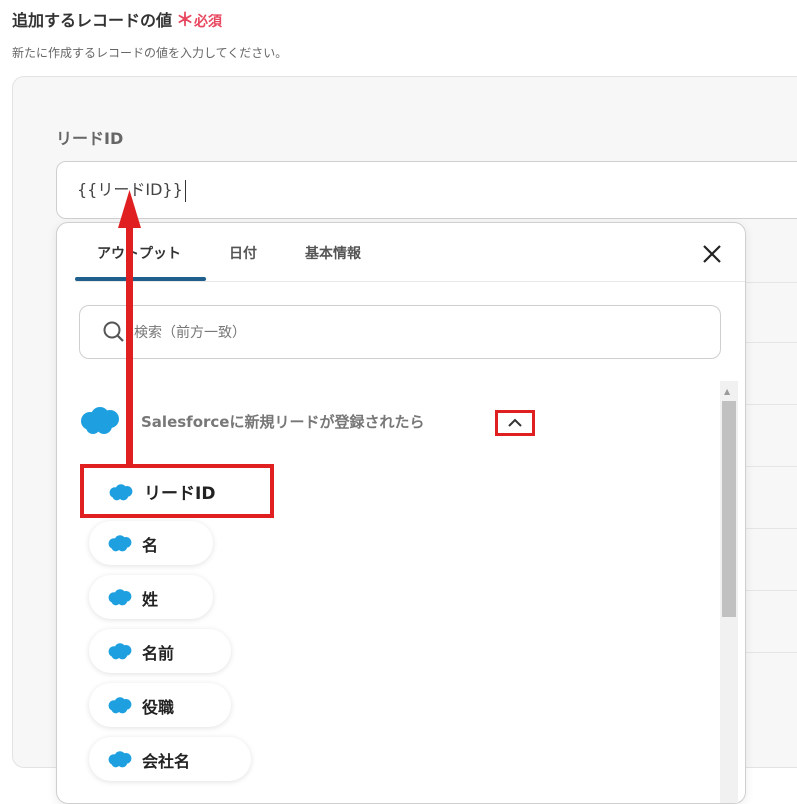 The height and width of the screenshot is (804, 797). I want to click on lead-id-input: {{リードID}}, so click(426, 190).